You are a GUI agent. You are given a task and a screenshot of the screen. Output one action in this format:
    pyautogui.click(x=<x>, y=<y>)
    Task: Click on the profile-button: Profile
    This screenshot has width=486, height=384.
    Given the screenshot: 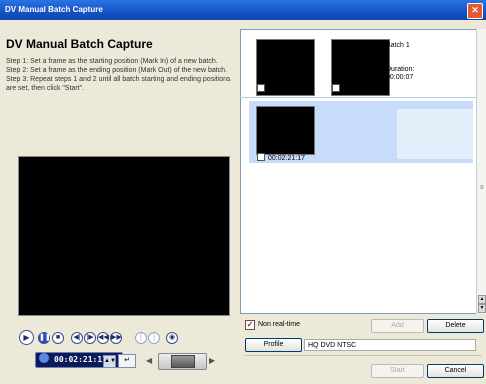 What is the action you would take?
    pyautogui.click(x=273, y=345)
    